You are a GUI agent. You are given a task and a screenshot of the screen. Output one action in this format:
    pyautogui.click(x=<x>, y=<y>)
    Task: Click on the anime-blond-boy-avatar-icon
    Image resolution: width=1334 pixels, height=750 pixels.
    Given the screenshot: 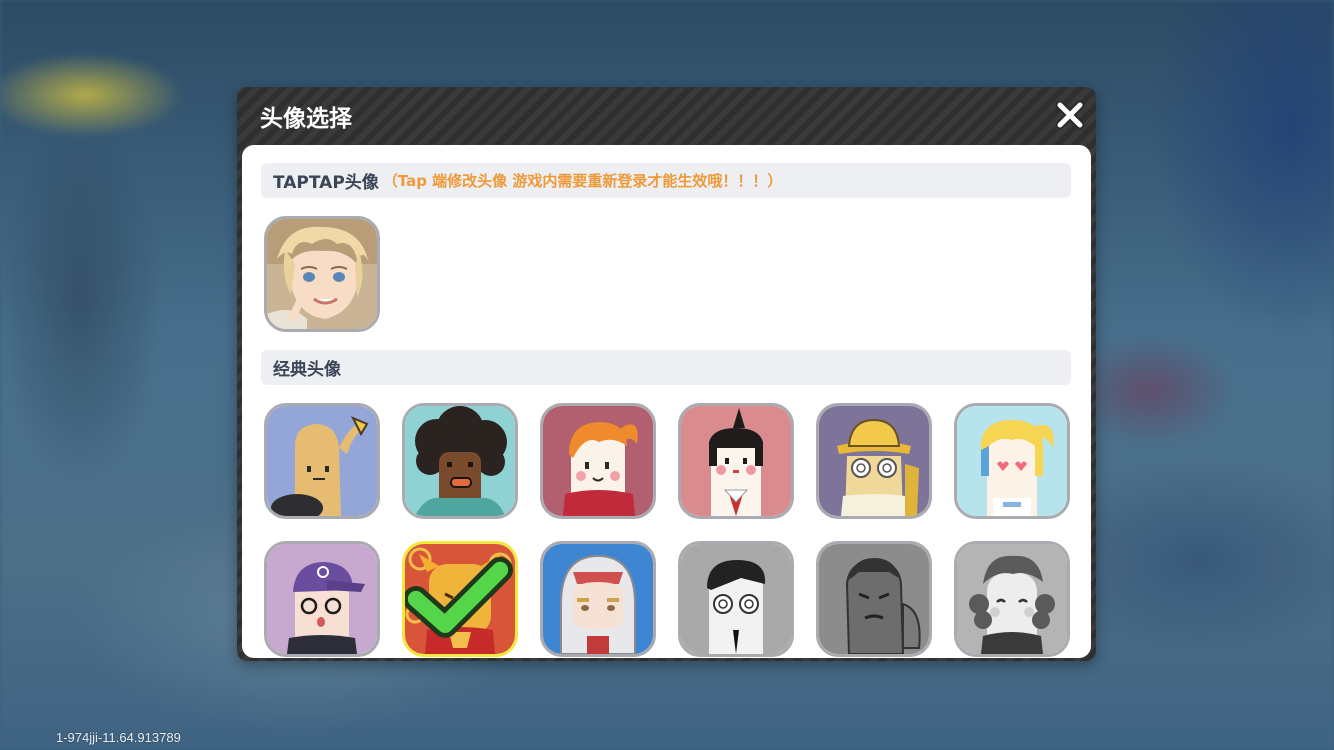 What is the action you would take?
    pyautogui.click(x=322, y=274)
    